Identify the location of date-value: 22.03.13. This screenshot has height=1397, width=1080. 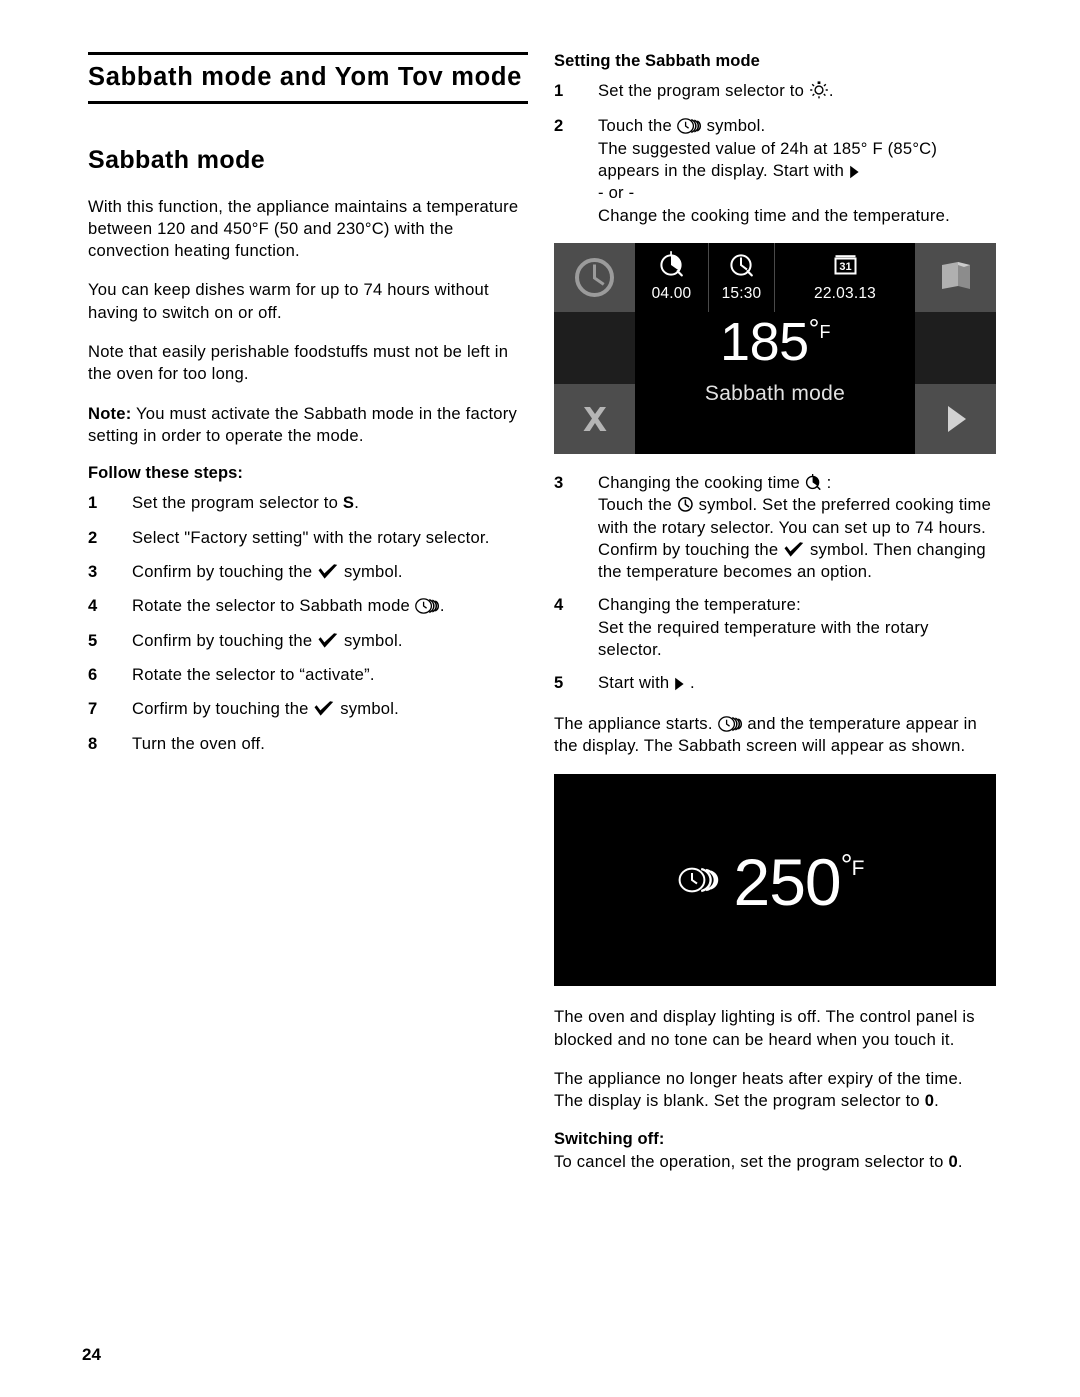
(845, 293).